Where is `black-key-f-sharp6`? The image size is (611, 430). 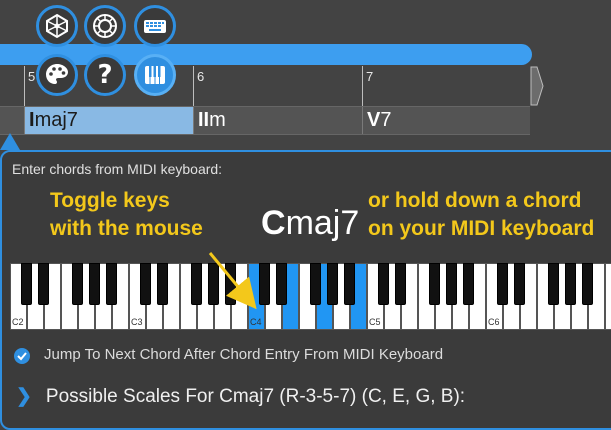 black-key-f-sharp6 is located at coordinates (553, 284).